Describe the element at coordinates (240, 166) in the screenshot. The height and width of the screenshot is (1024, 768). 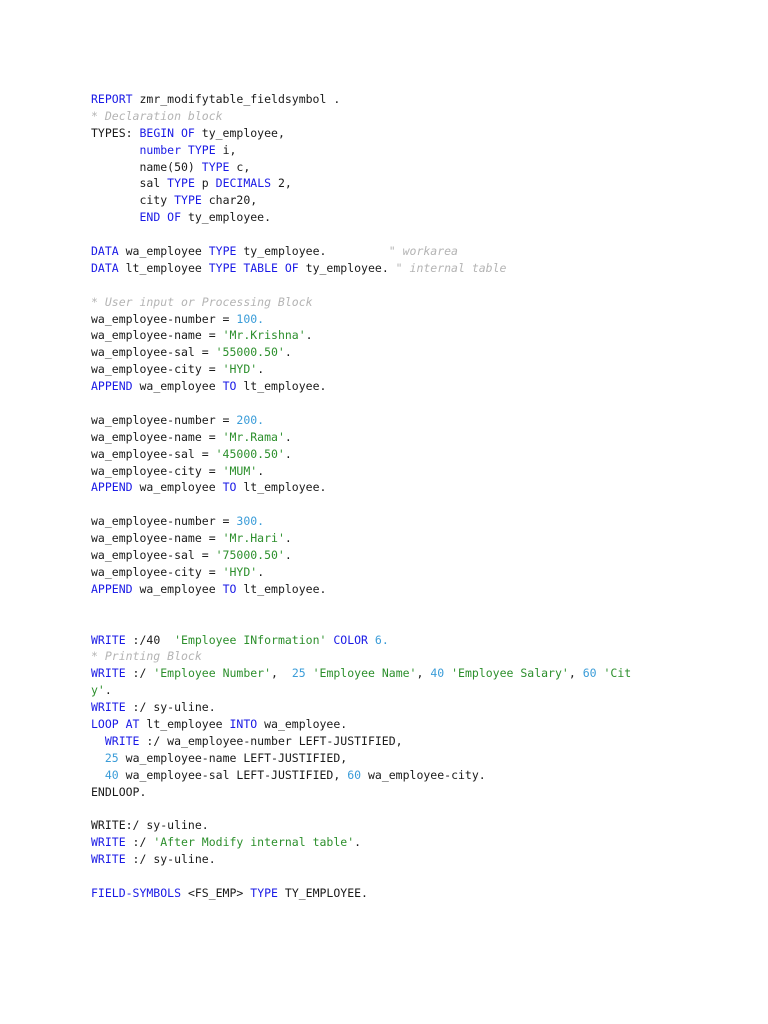
I see `code-text: c,` at that location.